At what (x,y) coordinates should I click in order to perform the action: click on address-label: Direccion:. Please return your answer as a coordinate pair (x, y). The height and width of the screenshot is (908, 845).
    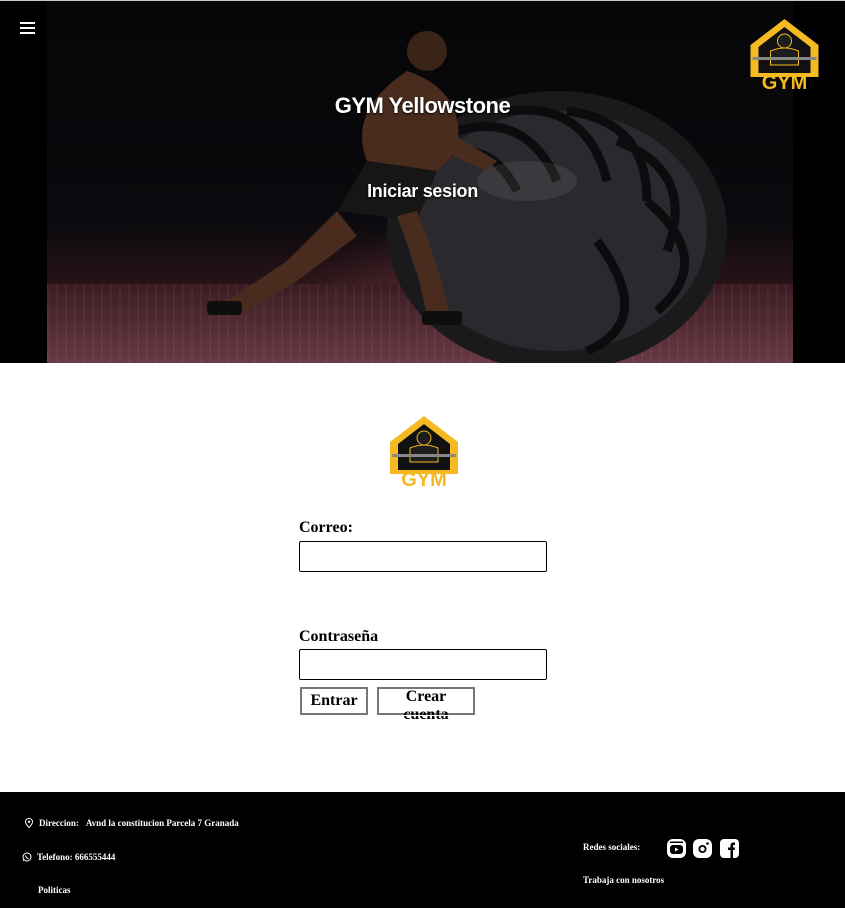
    Looking at the image, I should click on (59, 823).